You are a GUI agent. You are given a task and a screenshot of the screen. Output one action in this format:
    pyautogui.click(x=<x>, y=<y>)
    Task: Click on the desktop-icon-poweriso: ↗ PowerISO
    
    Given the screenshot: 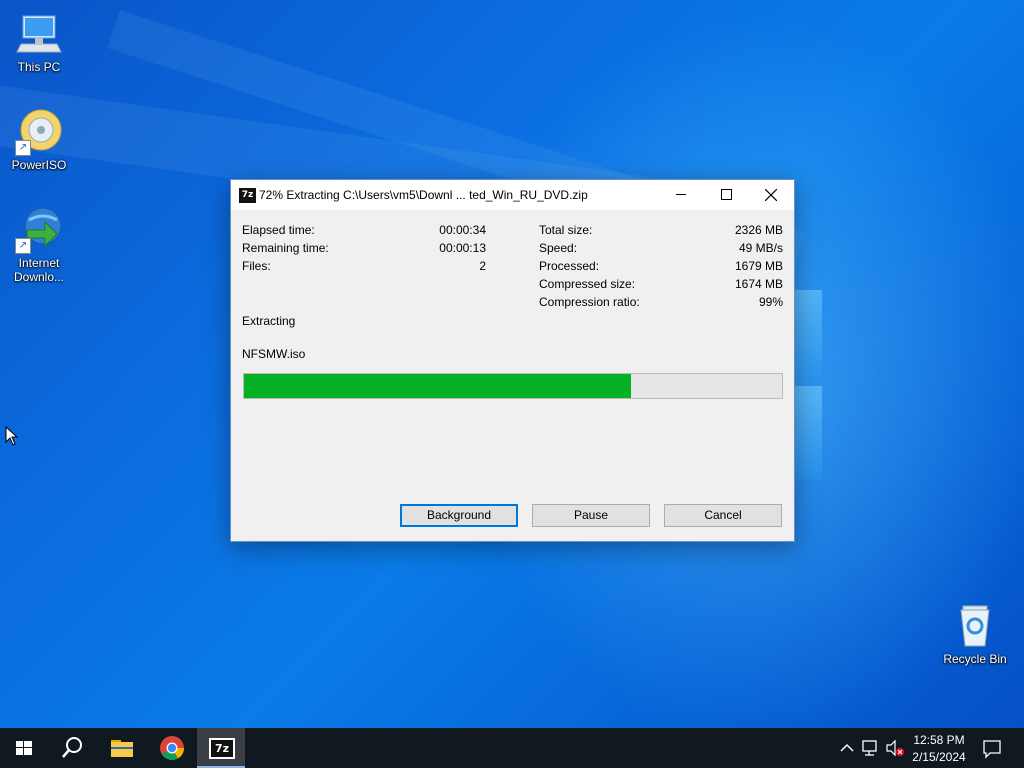 What is the action you would take?
    pyautogui.click(x=39, y=140)
    